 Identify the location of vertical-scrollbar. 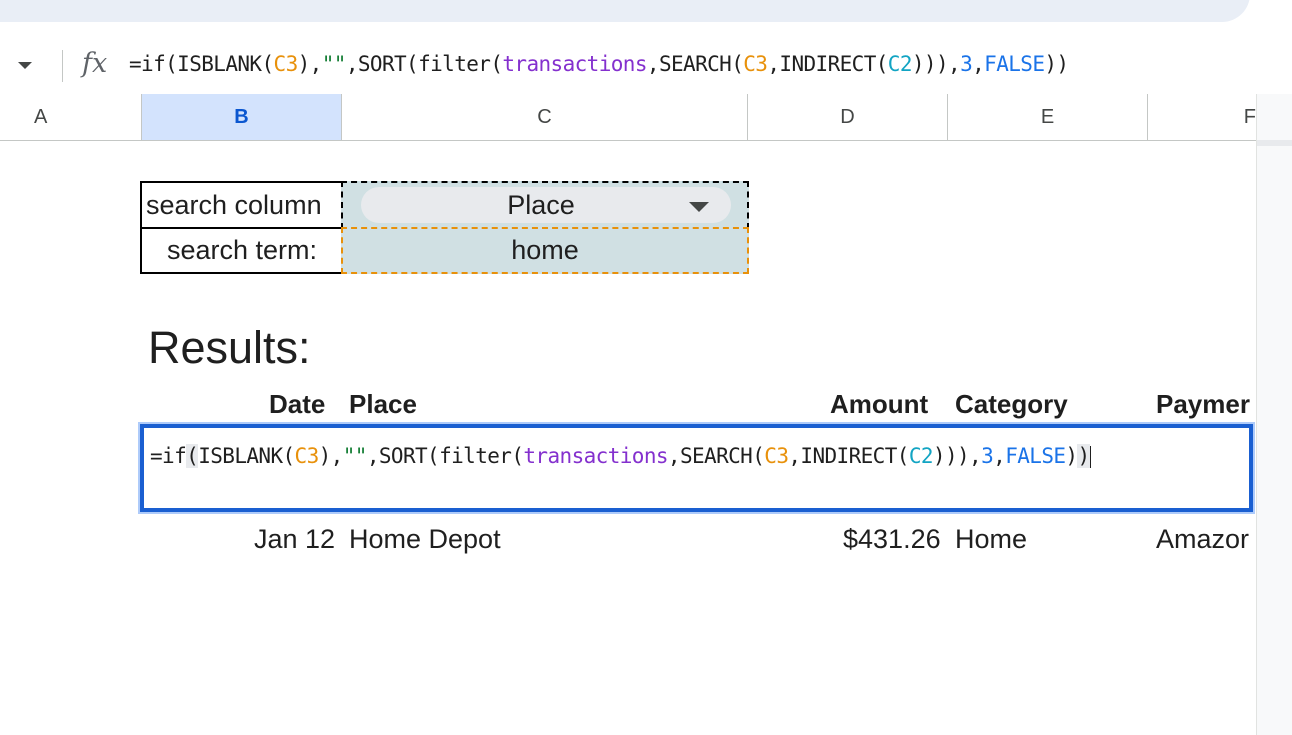
(1274, 414).